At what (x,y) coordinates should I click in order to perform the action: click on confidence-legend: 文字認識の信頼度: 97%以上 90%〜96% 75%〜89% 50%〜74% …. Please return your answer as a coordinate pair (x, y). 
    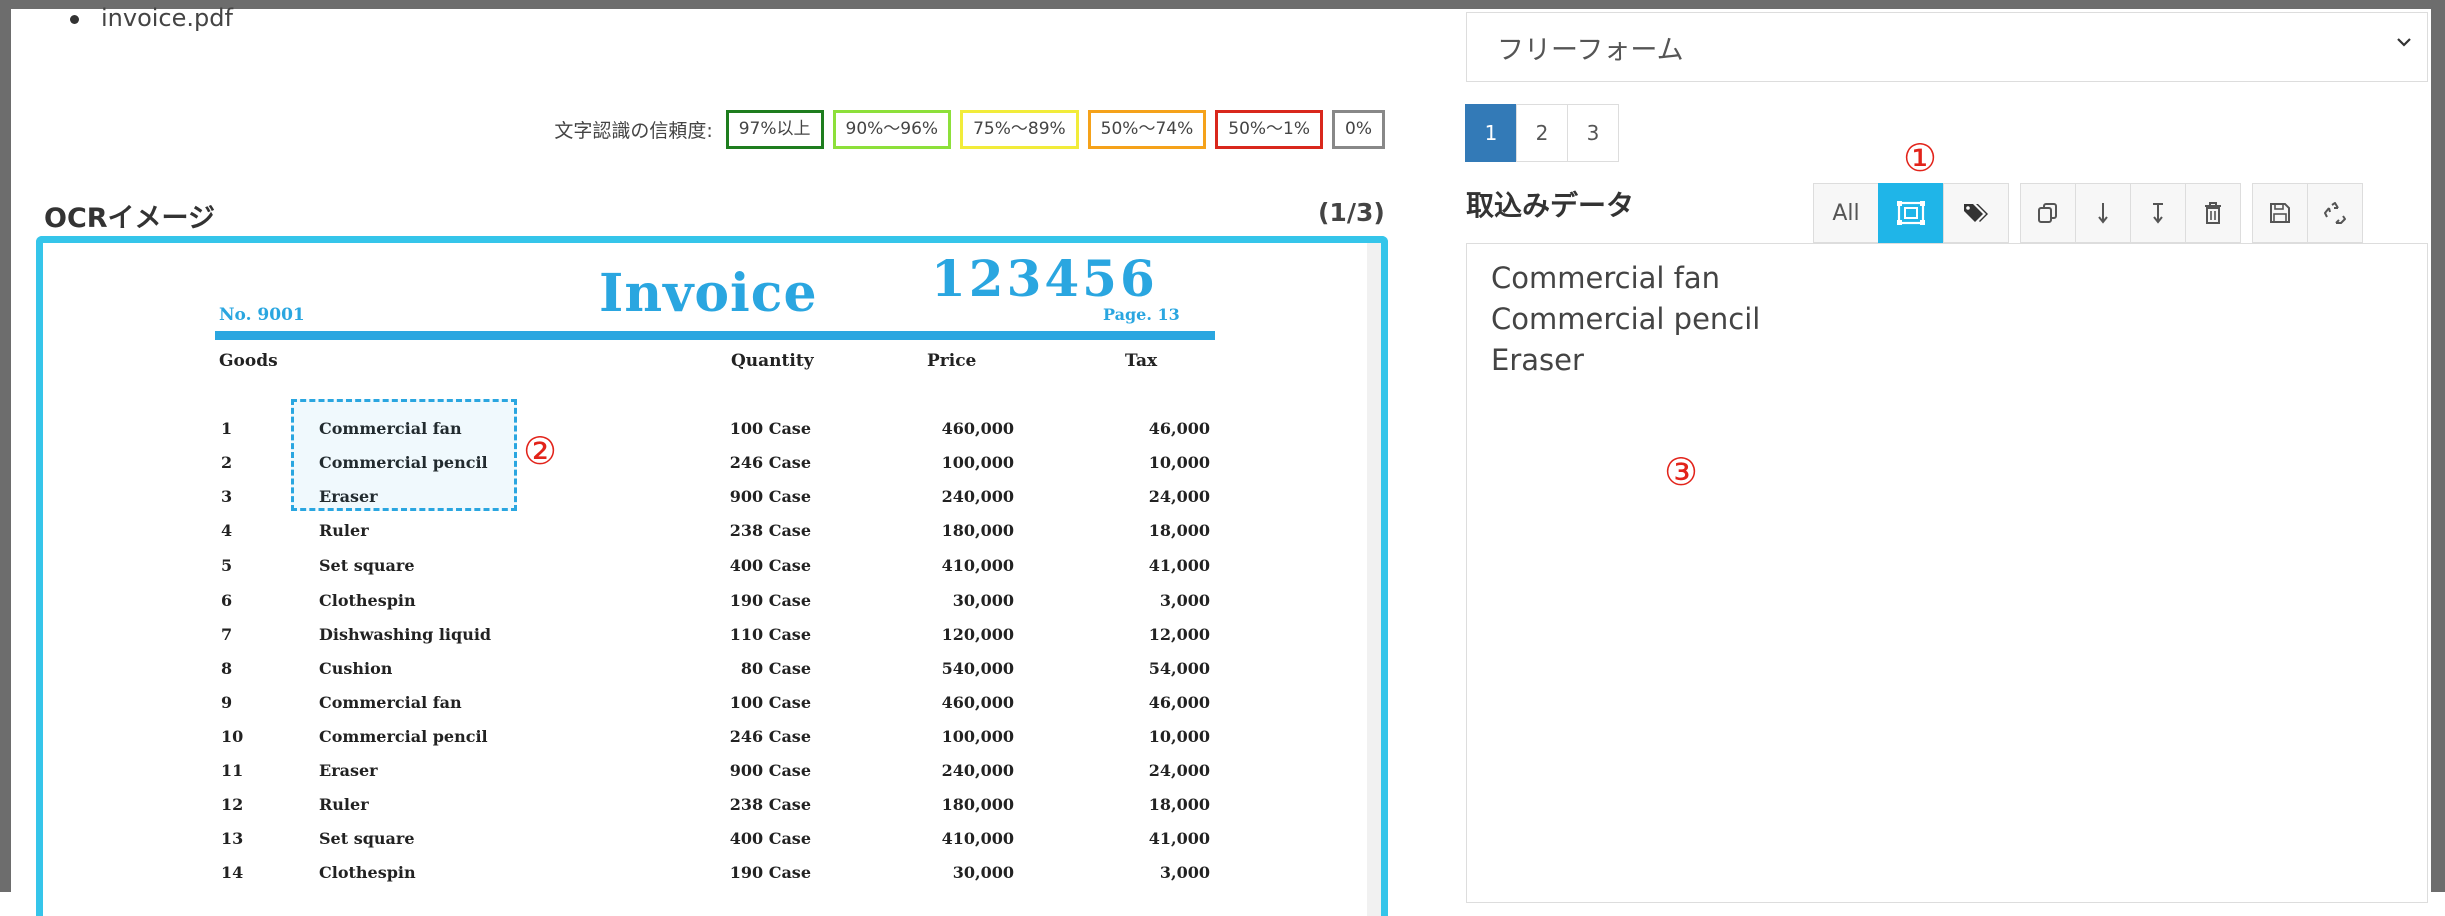
    Looking at the image, I should click on (969, 129).